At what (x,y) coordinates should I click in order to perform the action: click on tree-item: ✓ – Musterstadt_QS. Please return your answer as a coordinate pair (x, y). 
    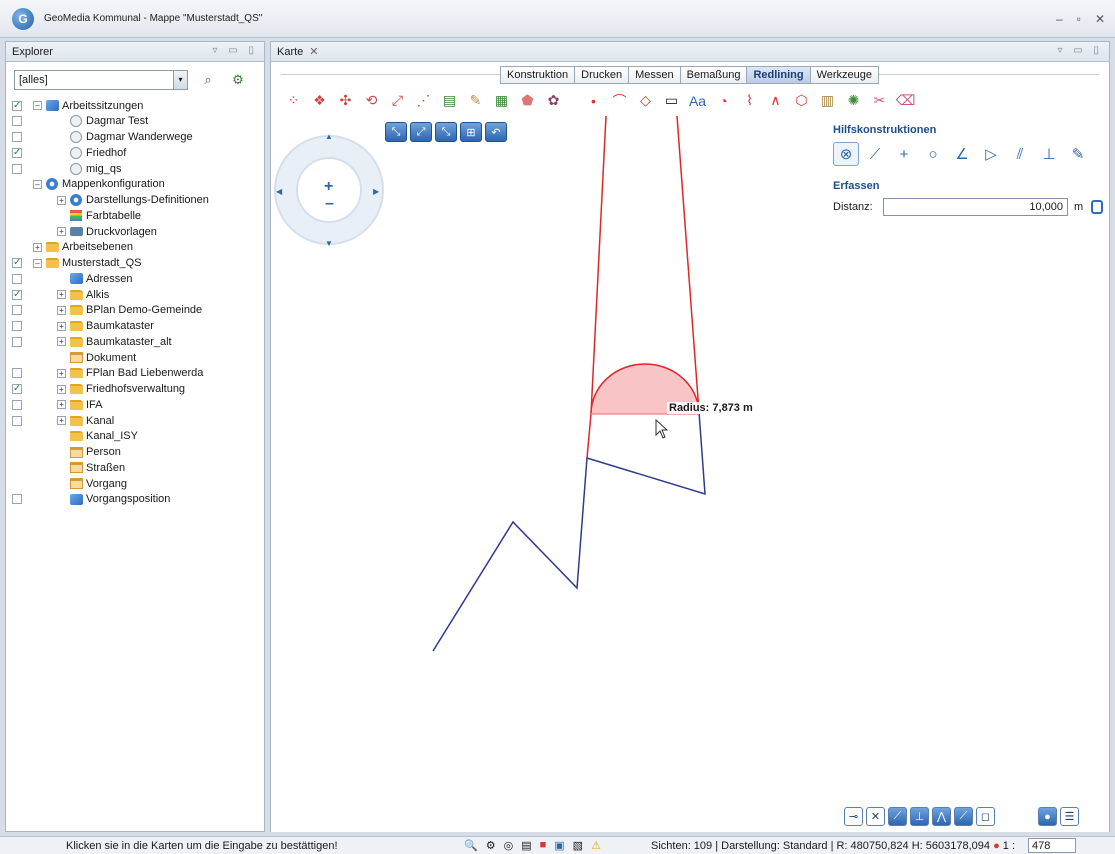
    Looking at the image, I should click on (131, 263).